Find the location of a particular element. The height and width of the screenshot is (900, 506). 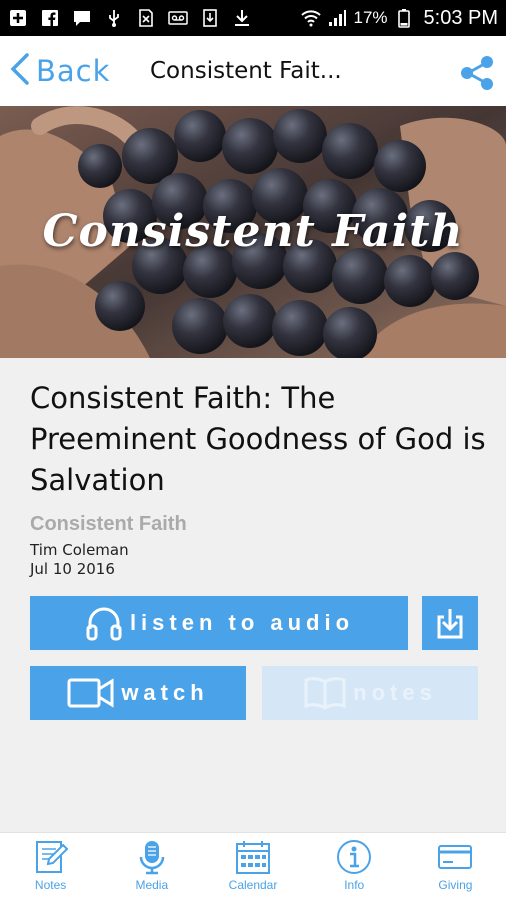

book-icon is located at coordinates (325, 693).